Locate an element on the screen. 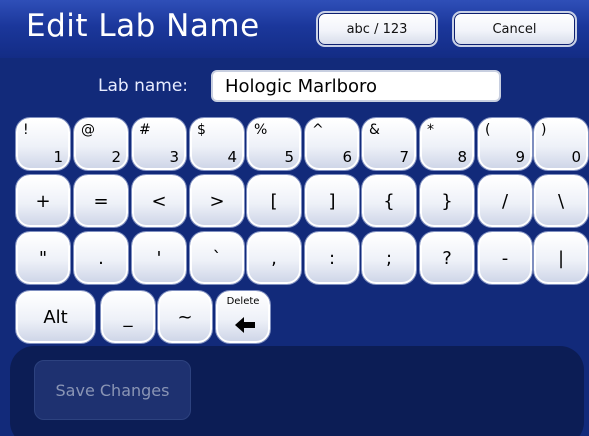 The image size is (589, 436). key-label: ] is located at coordinates (332, 201).